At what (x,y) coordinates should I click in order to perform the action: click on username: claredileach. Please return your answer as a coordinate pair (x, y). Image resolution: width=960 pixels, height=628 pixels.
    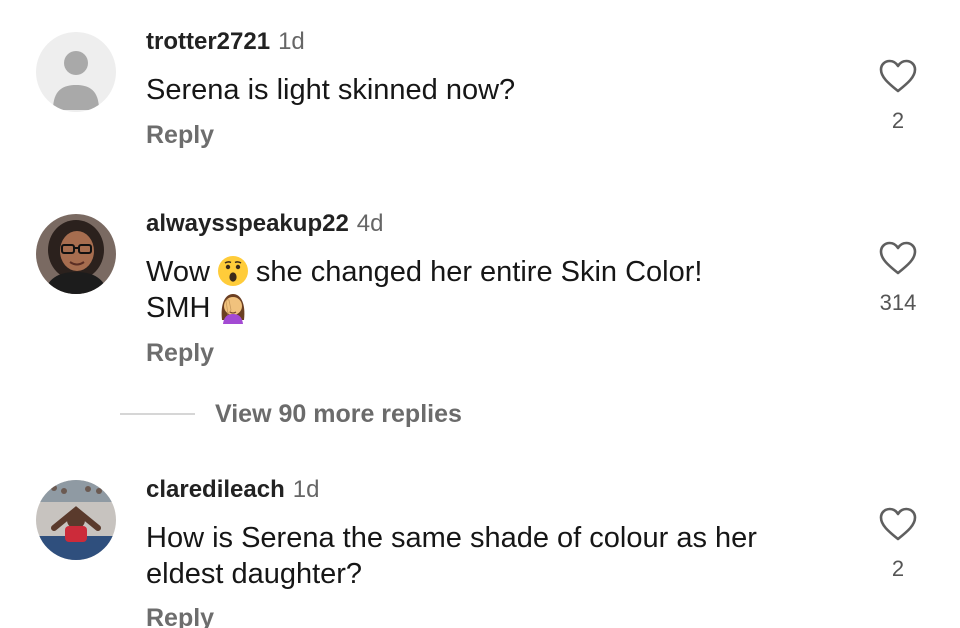
    Looking at the image, I should click on (215, 489).